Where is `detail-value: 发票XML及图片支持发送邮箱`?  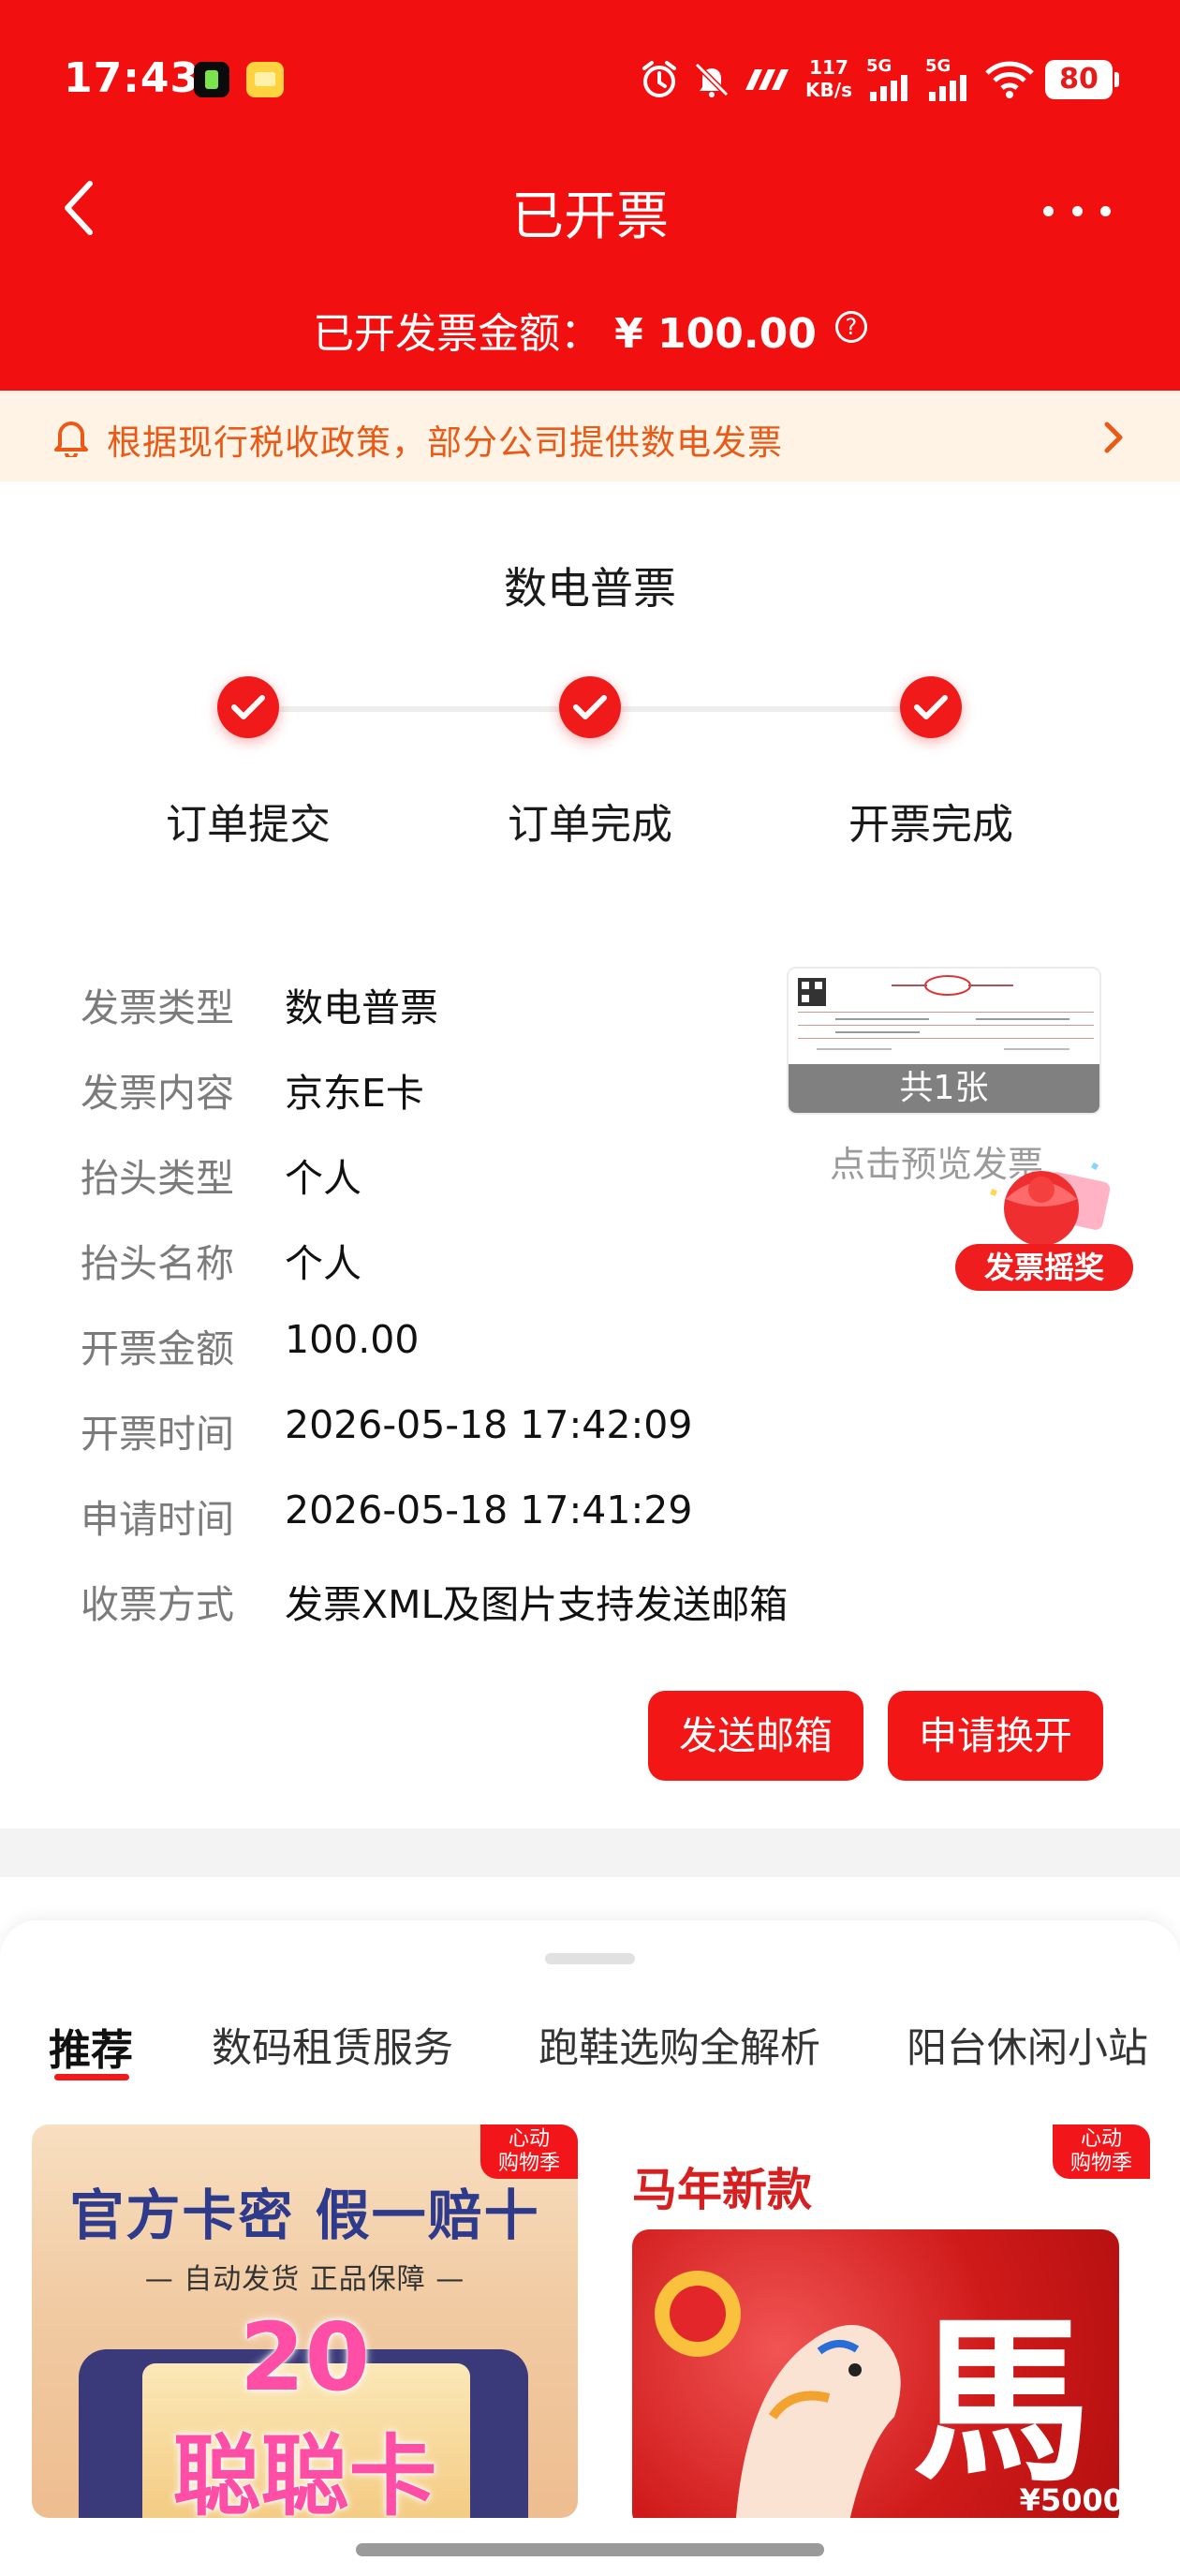
detail-value: 发票XML及图片支持发送邮箱 is located at coordinates (537, 1604).